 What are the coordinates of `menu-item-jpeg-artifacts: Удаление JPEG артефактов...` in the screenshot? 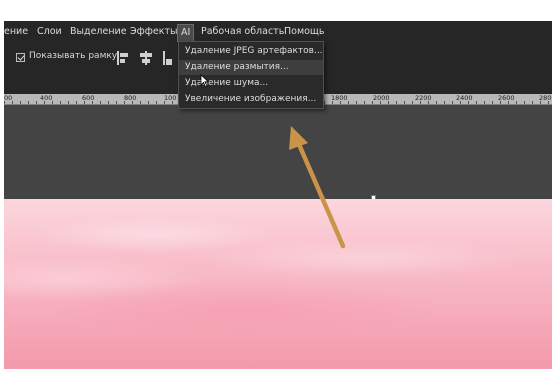 It's located at (251, 51).